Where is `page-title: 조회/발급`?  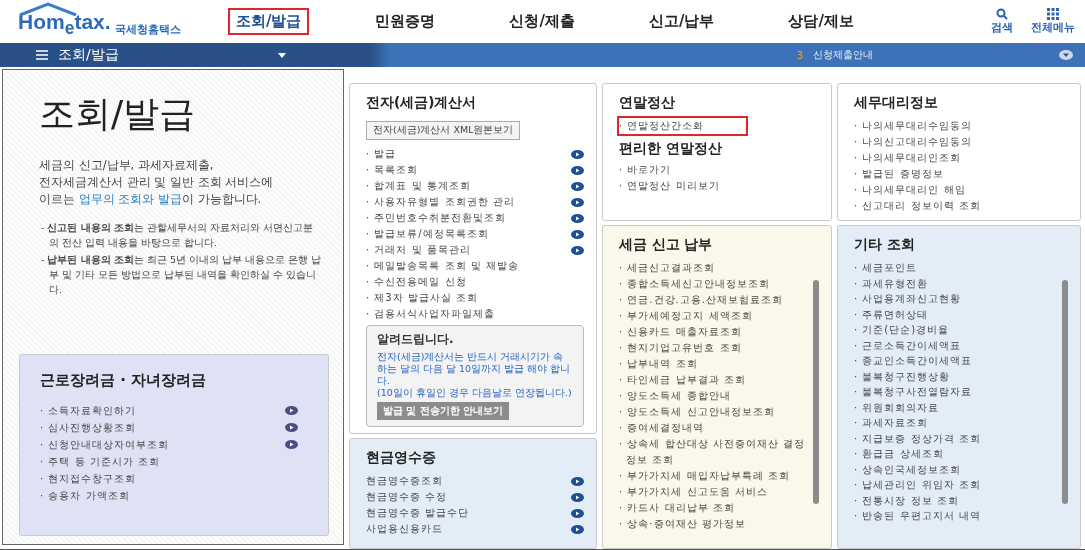 page-title: 조회/발급 is located at coordinates (118, 114).